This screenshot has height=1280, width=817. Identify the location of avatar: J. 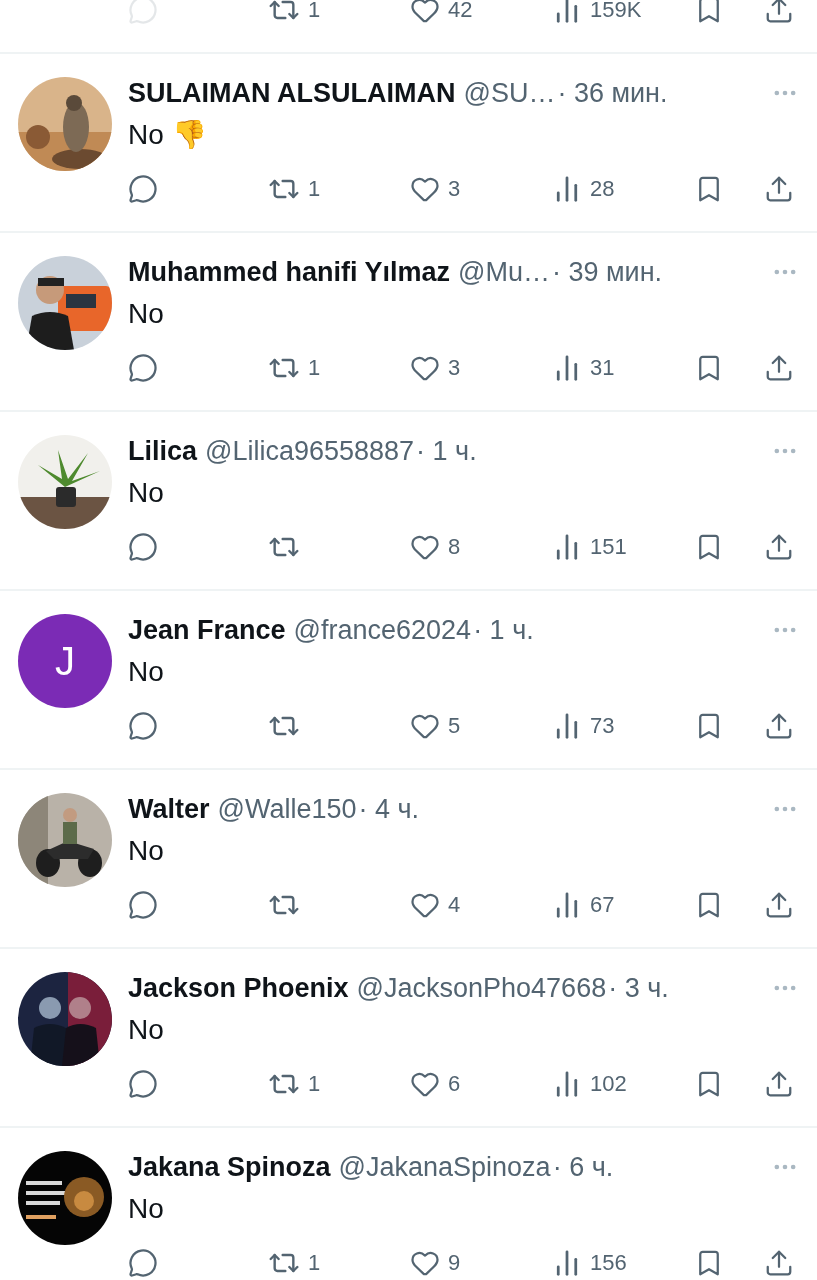
(65, 661).